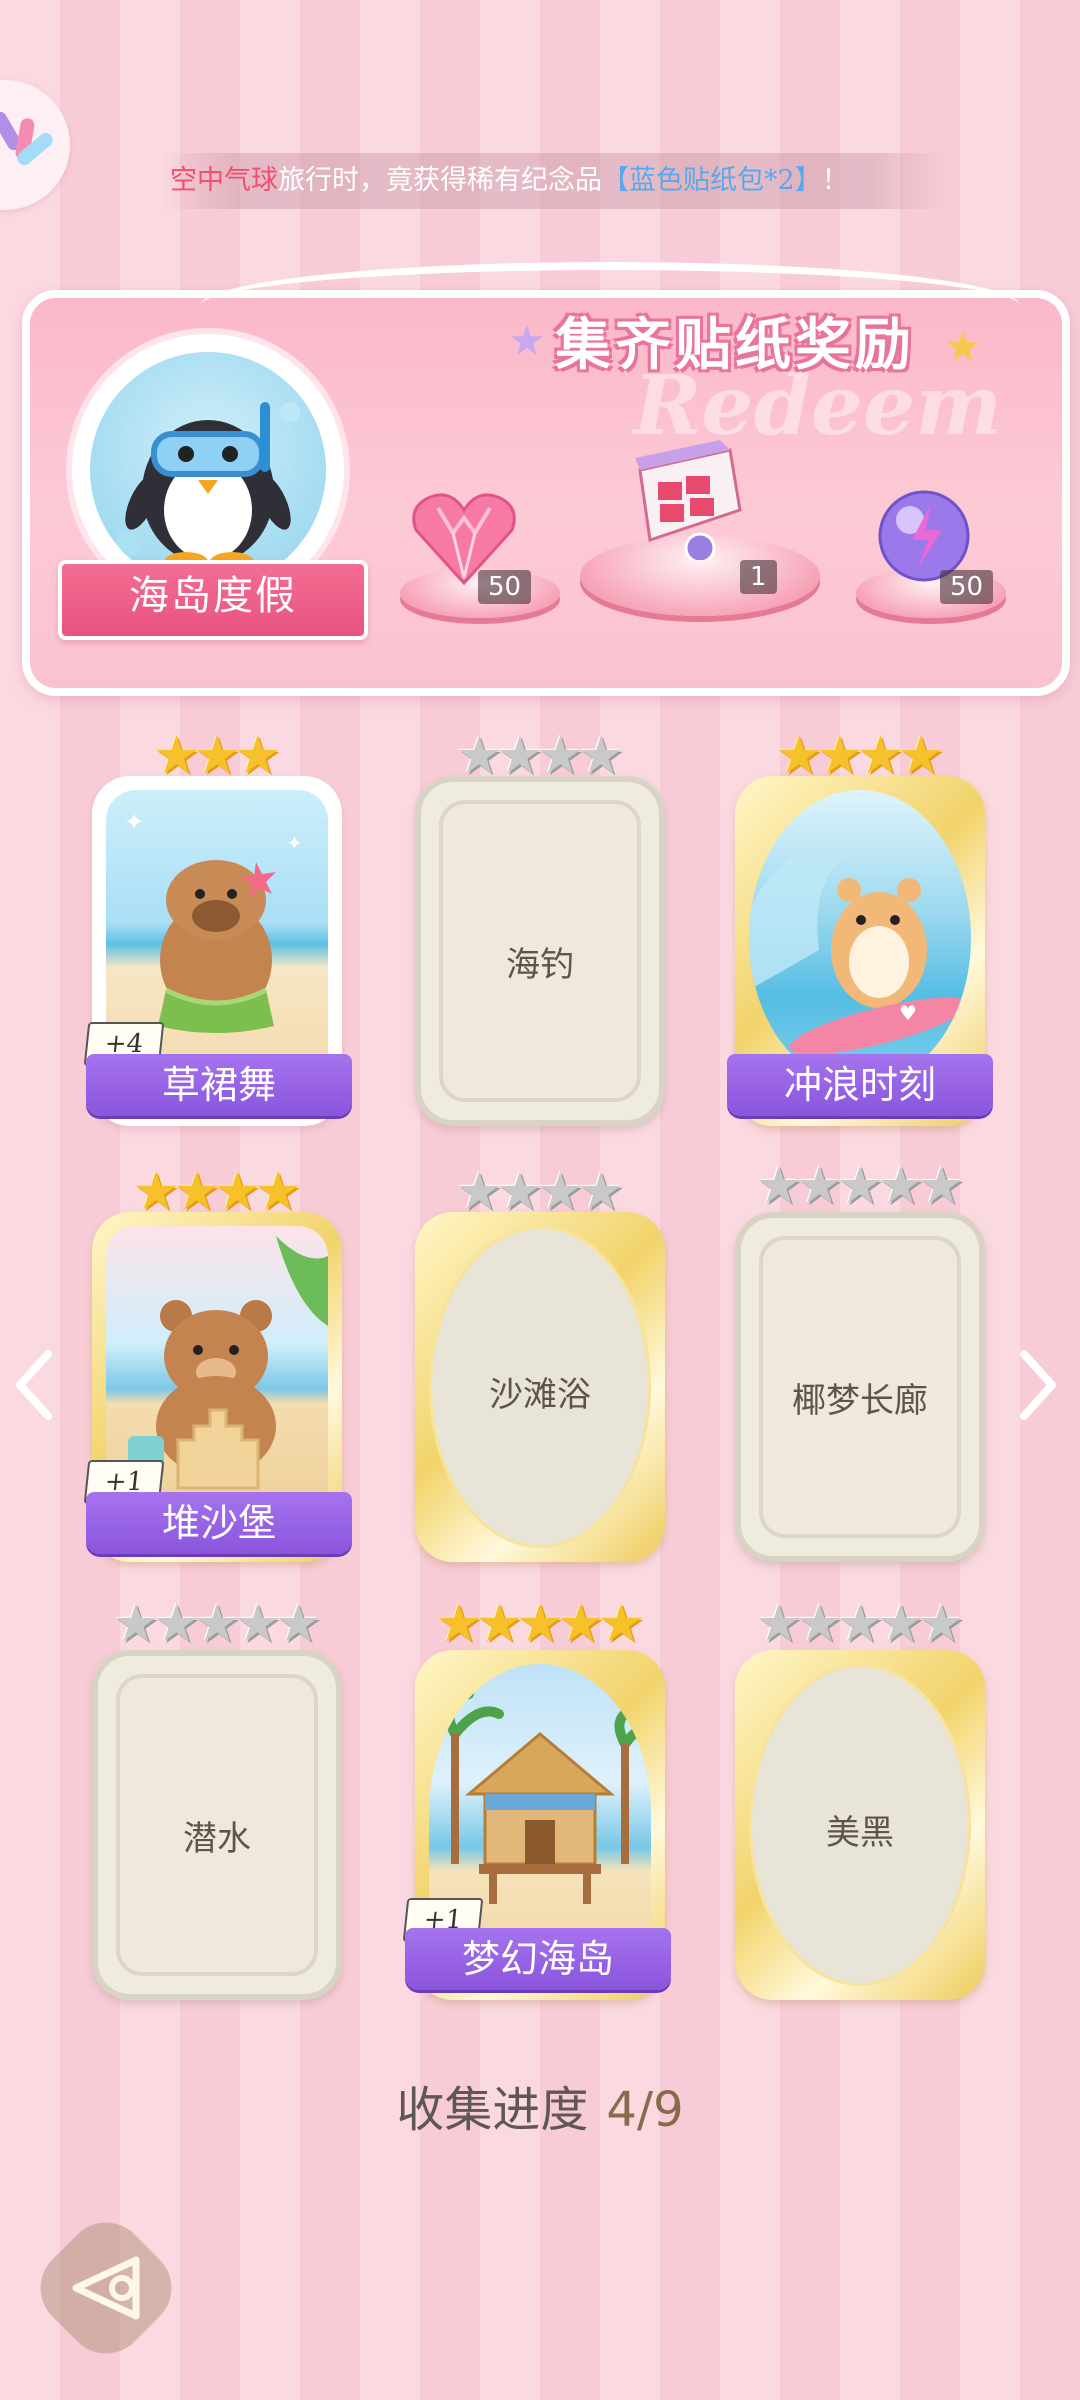  Describe the element at coordinates (1038, 1385) in the screenshot. I see `next-page-arrow-icon` at that location.